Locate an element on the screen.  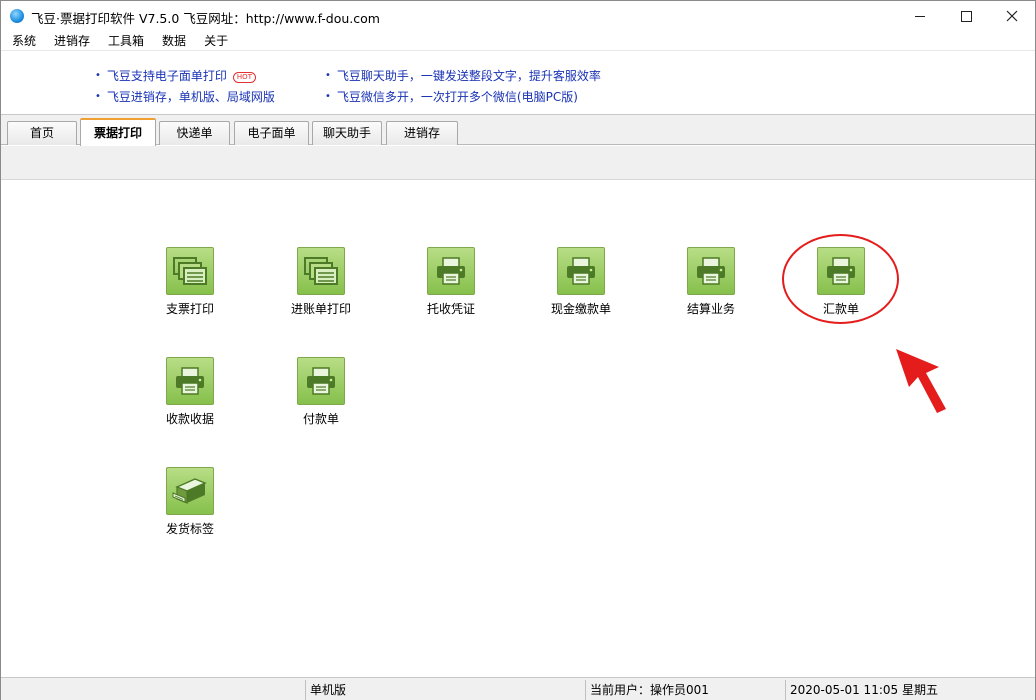
menu-about: 关于 is located at coordinates (214, 41).